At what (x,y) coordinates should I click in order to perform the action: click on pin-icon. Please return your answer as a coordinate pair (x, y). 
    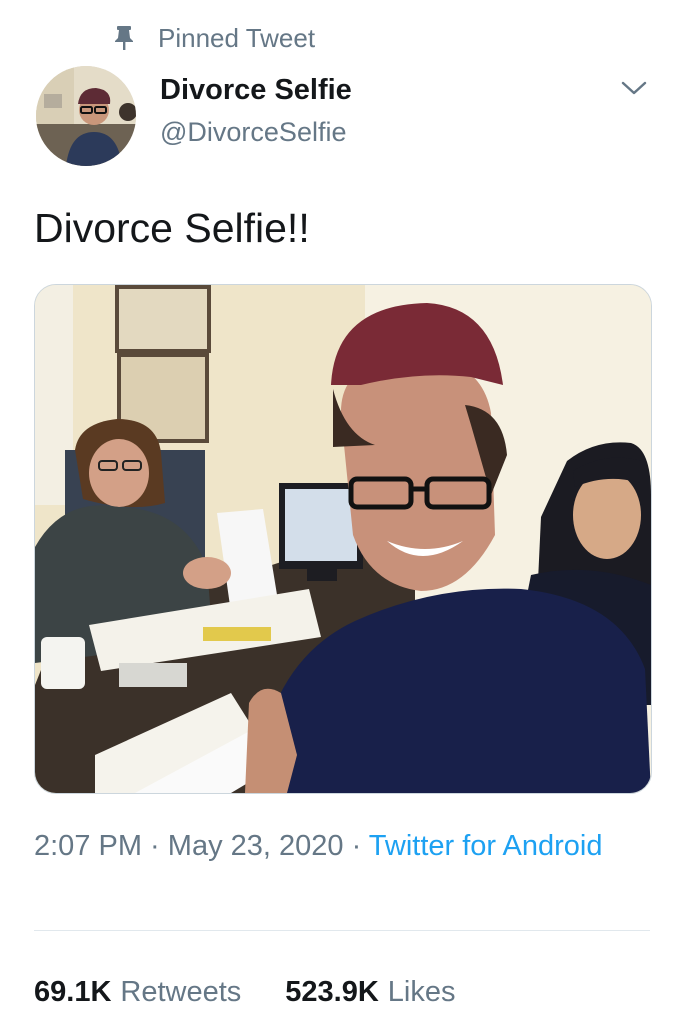
    Looking at the image, I should click on (124, 38).